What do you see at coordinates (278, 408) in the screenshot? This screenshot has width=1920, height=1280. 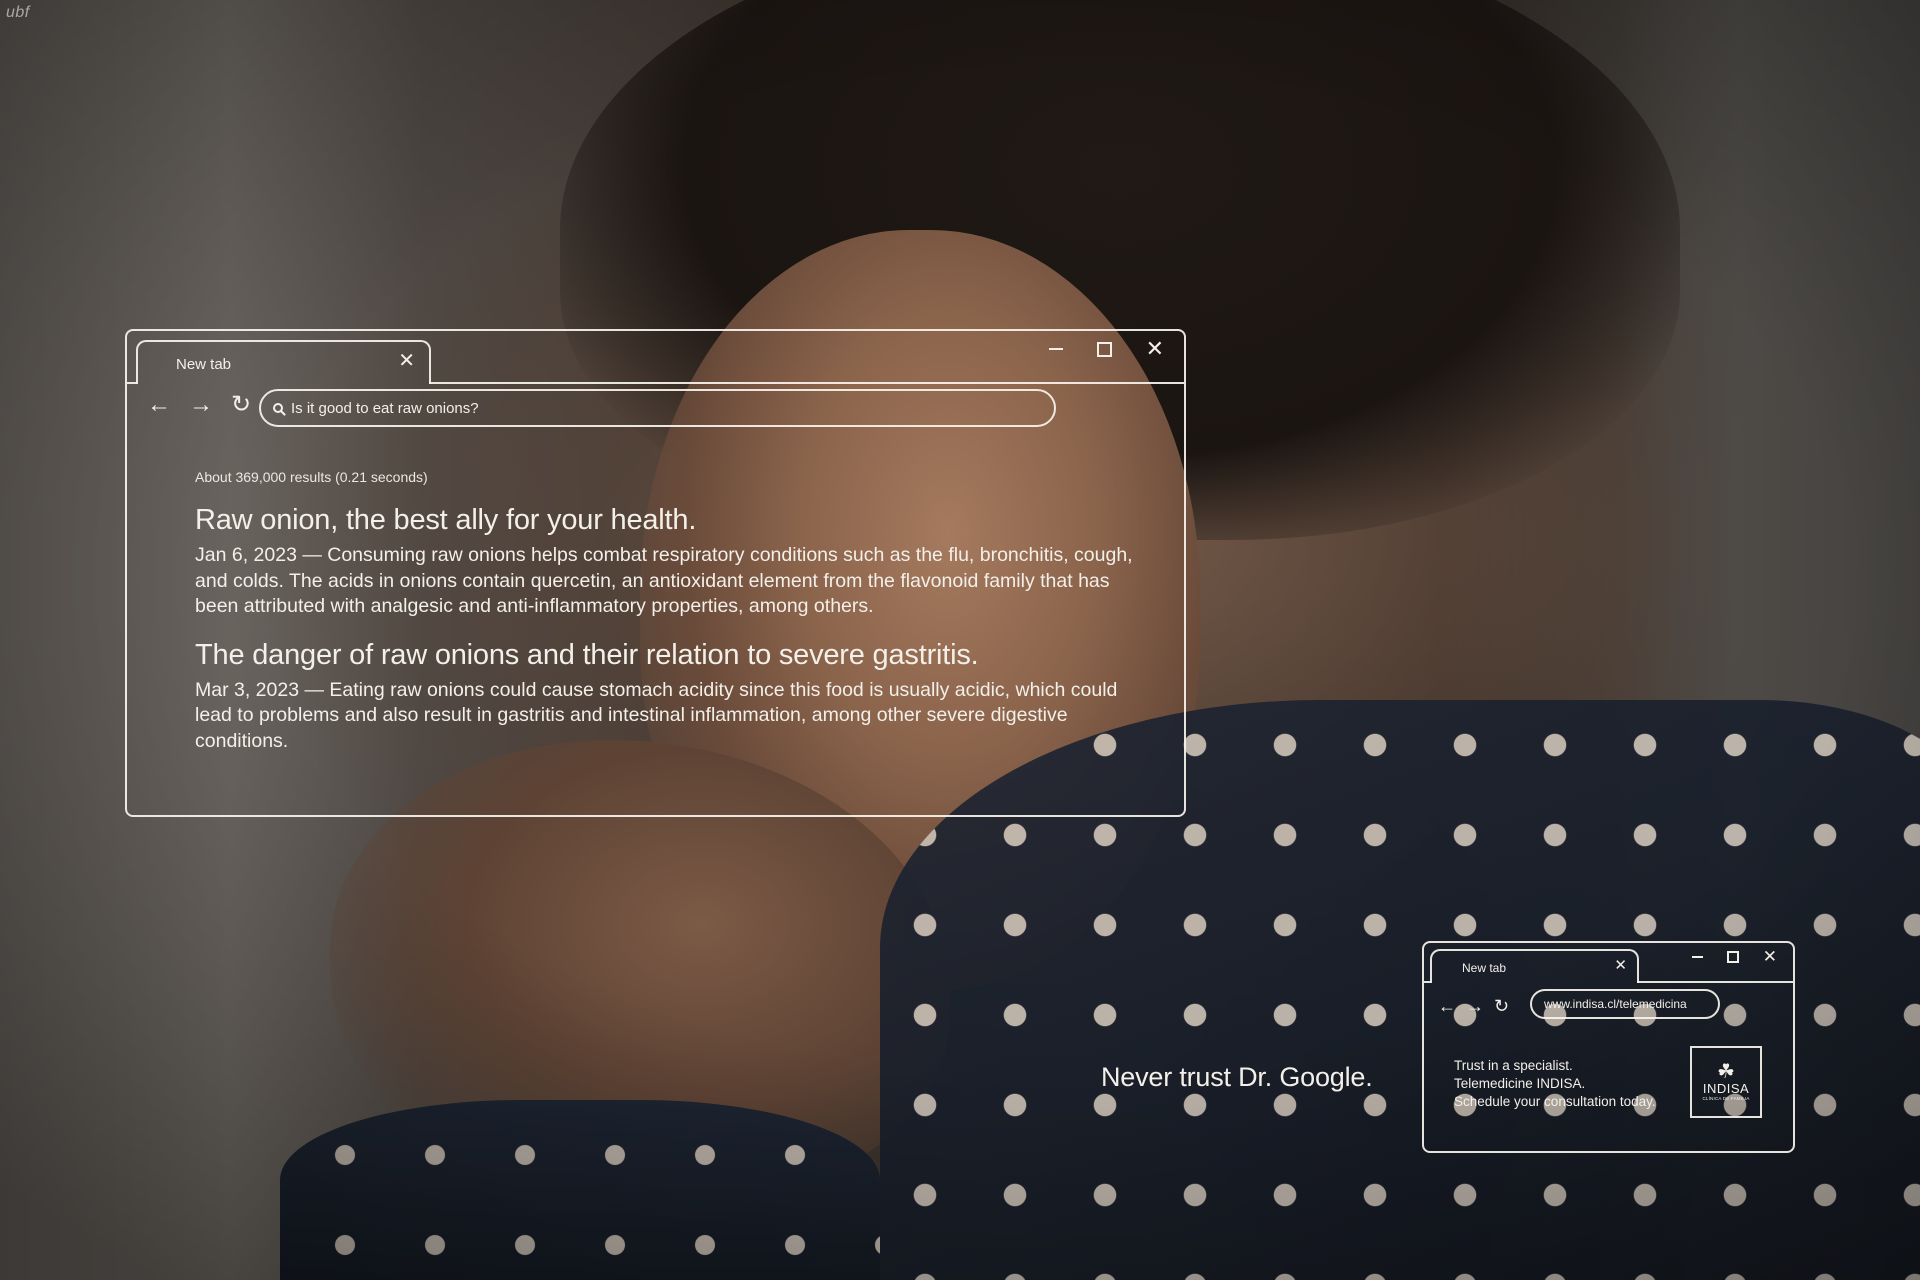 I see `search-icon` at bounding box center [278, 408].